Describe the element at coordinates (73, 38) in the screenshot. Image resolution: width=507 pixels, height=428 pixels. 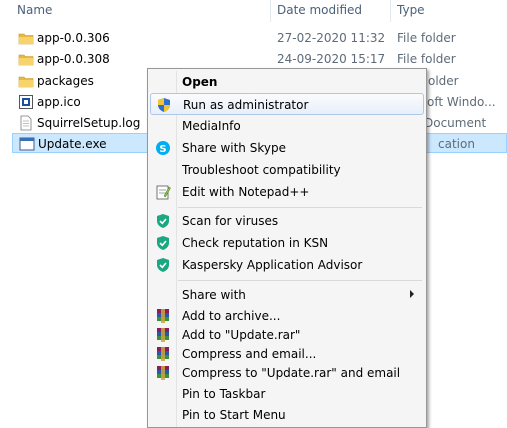
I see `file-name: app-0.0.306` at that location.